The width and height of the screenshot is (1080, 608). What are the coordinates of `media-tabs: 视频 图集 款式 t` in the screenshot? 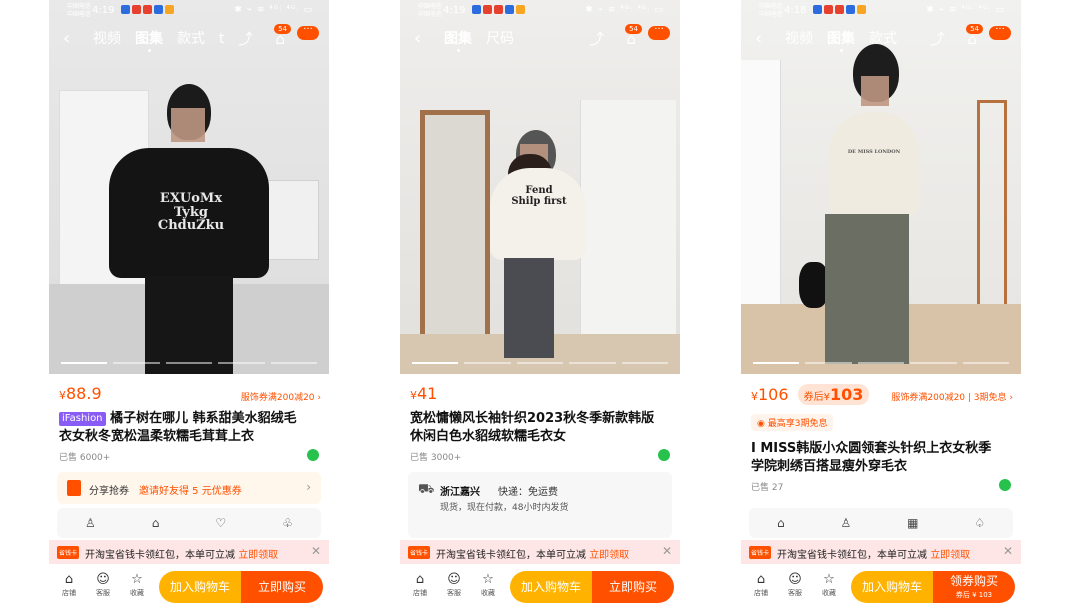 It's located at (159, 39).